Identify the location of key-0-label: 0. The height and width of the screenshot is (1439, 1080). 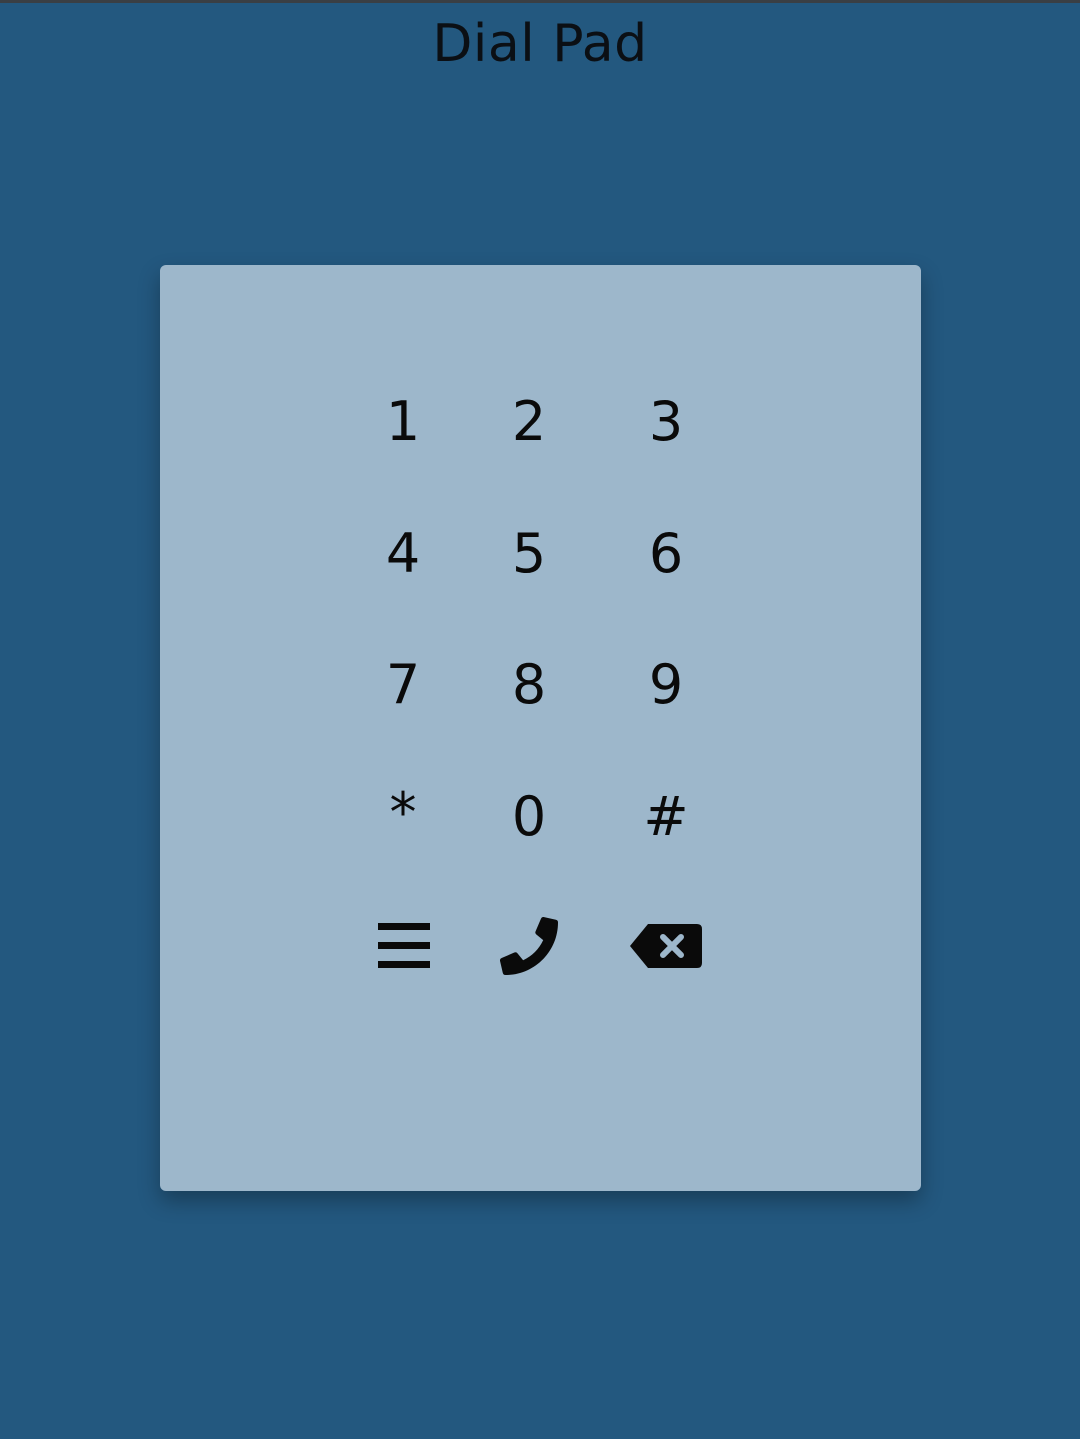
(529, 816).